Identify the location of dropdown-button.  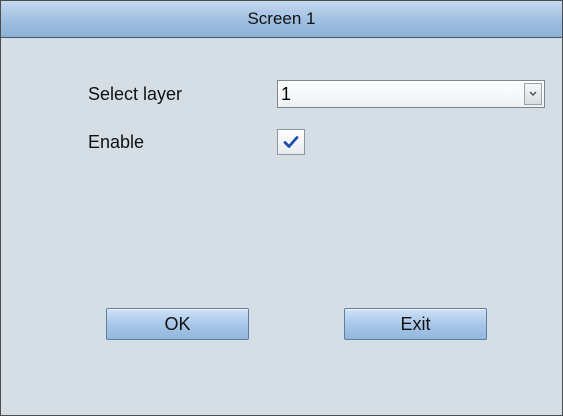
(533, 94).